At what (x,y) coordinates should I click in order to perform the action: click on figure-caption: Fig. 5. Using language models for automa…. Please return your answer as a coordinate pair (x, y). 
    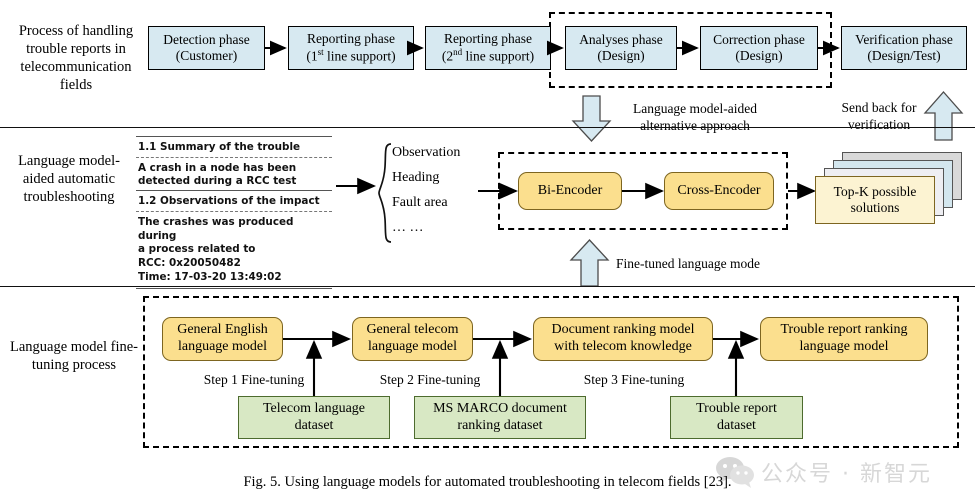
    Looking at the image, I should click on (487, 482).